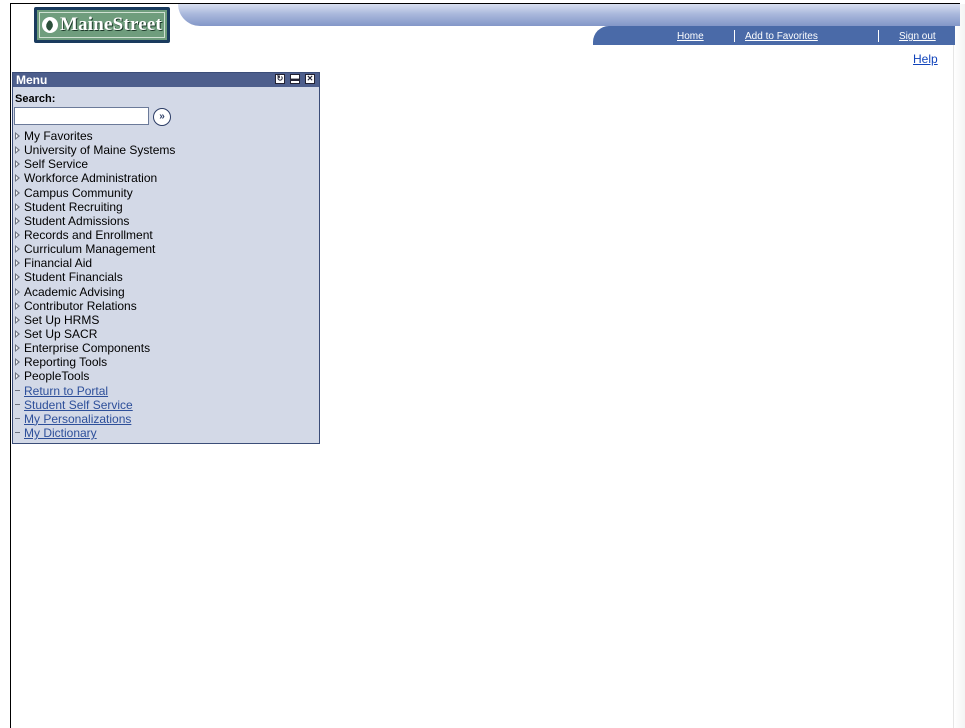  What do you see at coordinates (77, 419) in the screenshot?
I see `menu-link-label: My Personalizations` at bounding box center [77, 419].